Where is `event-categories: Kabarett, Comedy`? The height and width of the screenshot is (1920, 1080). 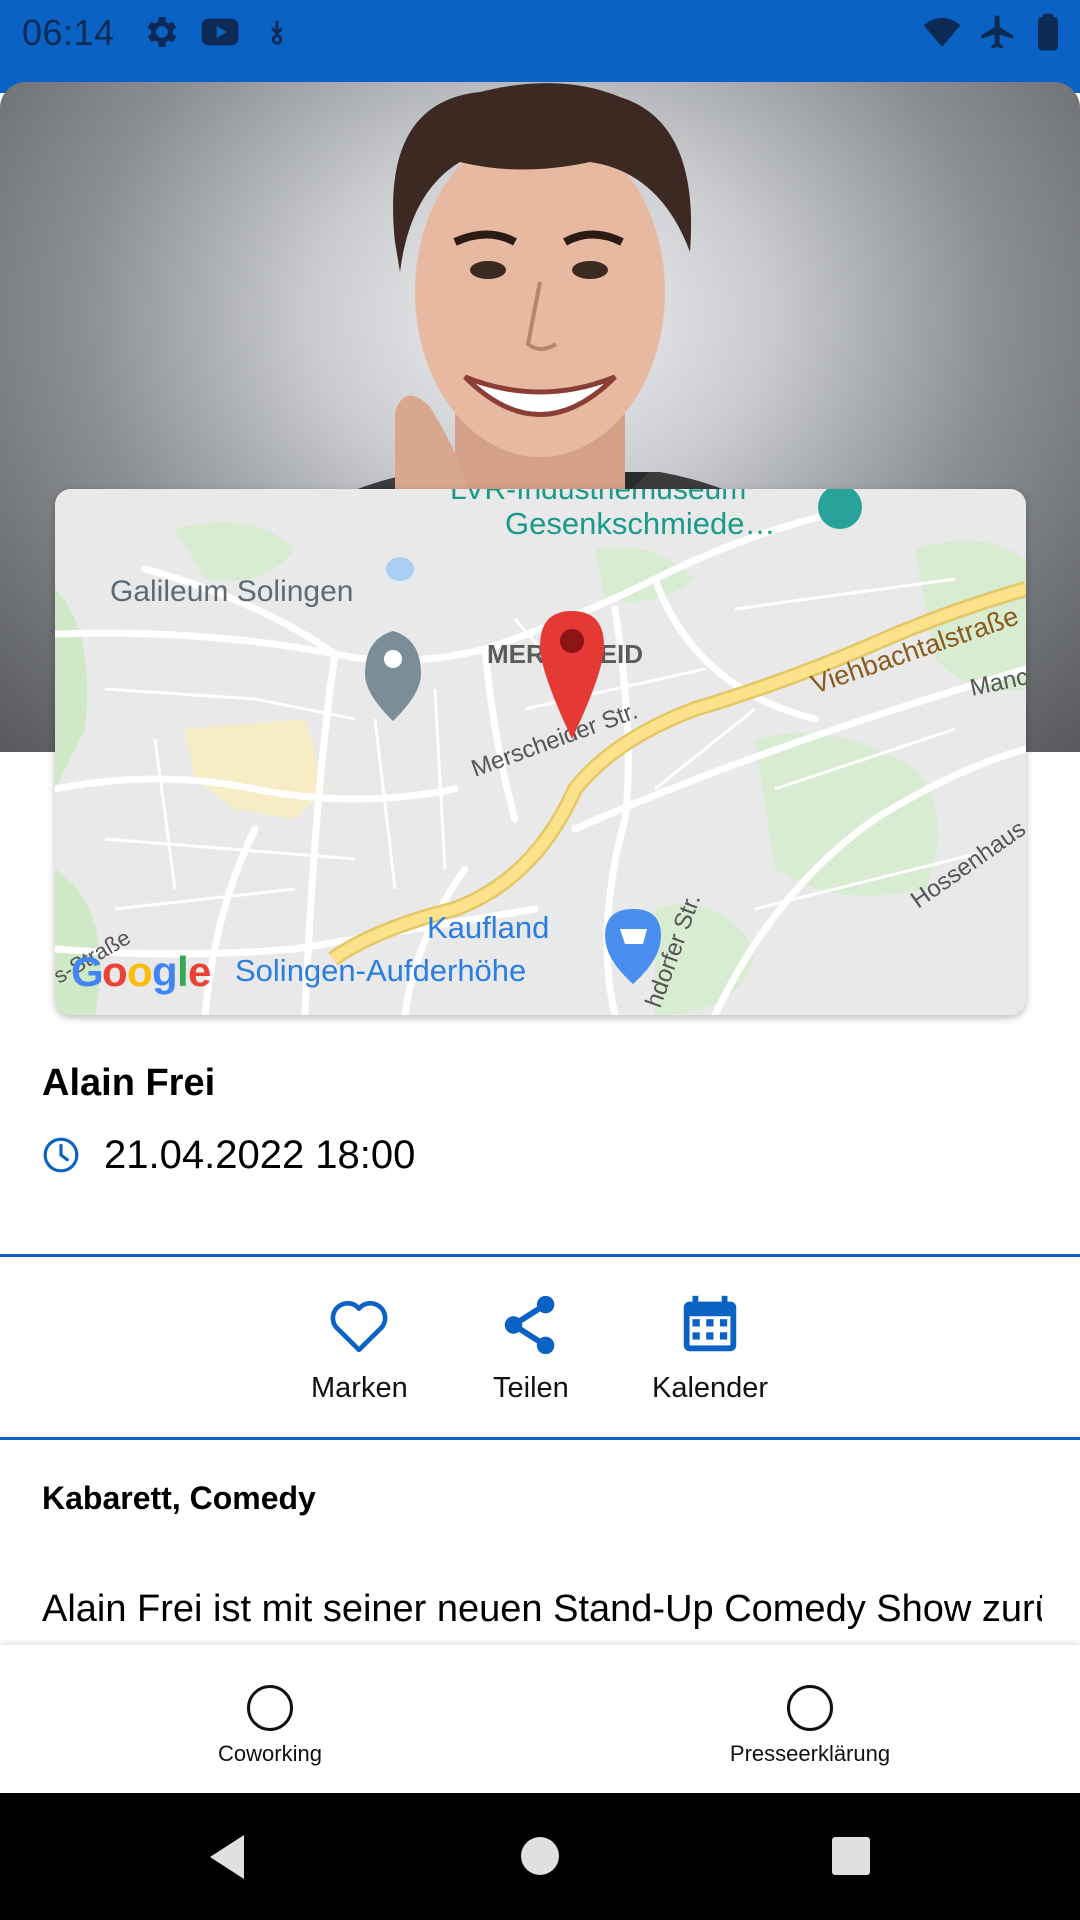
event-categories: Kabarett, Comedy is located at coordinates (179, 1498).